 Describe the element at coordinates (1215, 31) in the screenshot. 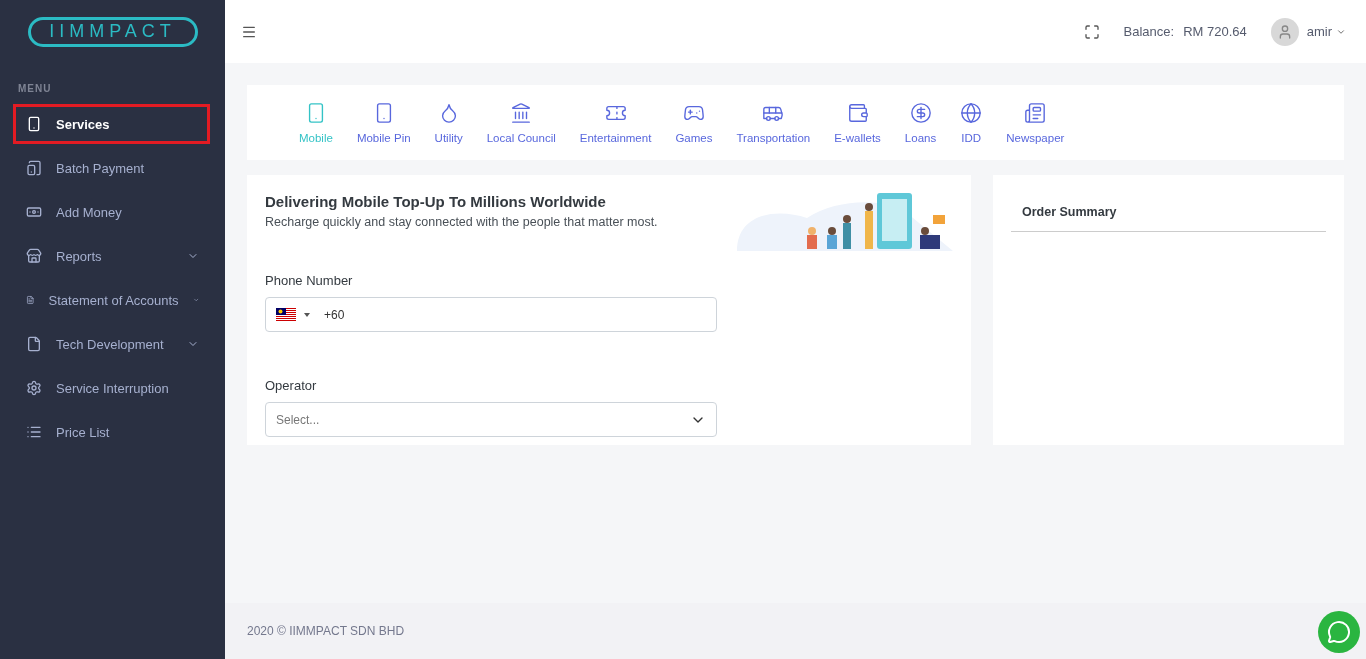

I see `balance-value: RM 720.64` at that location.